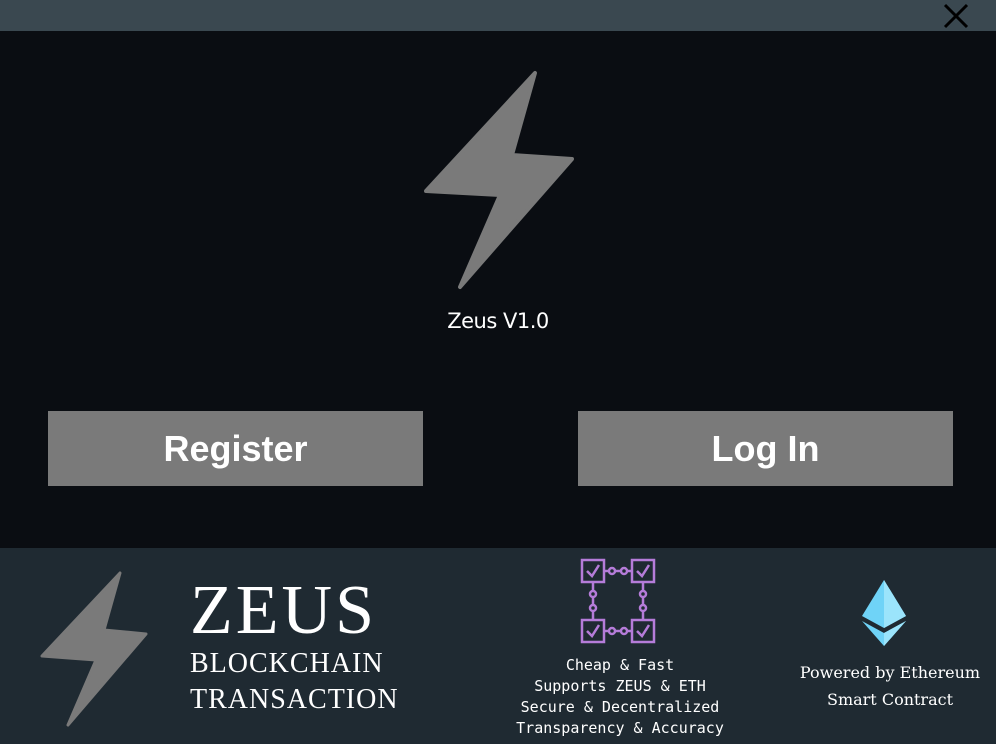 This screenshot has width=996, height=744. I want to click on close-button, so click(956, 16).